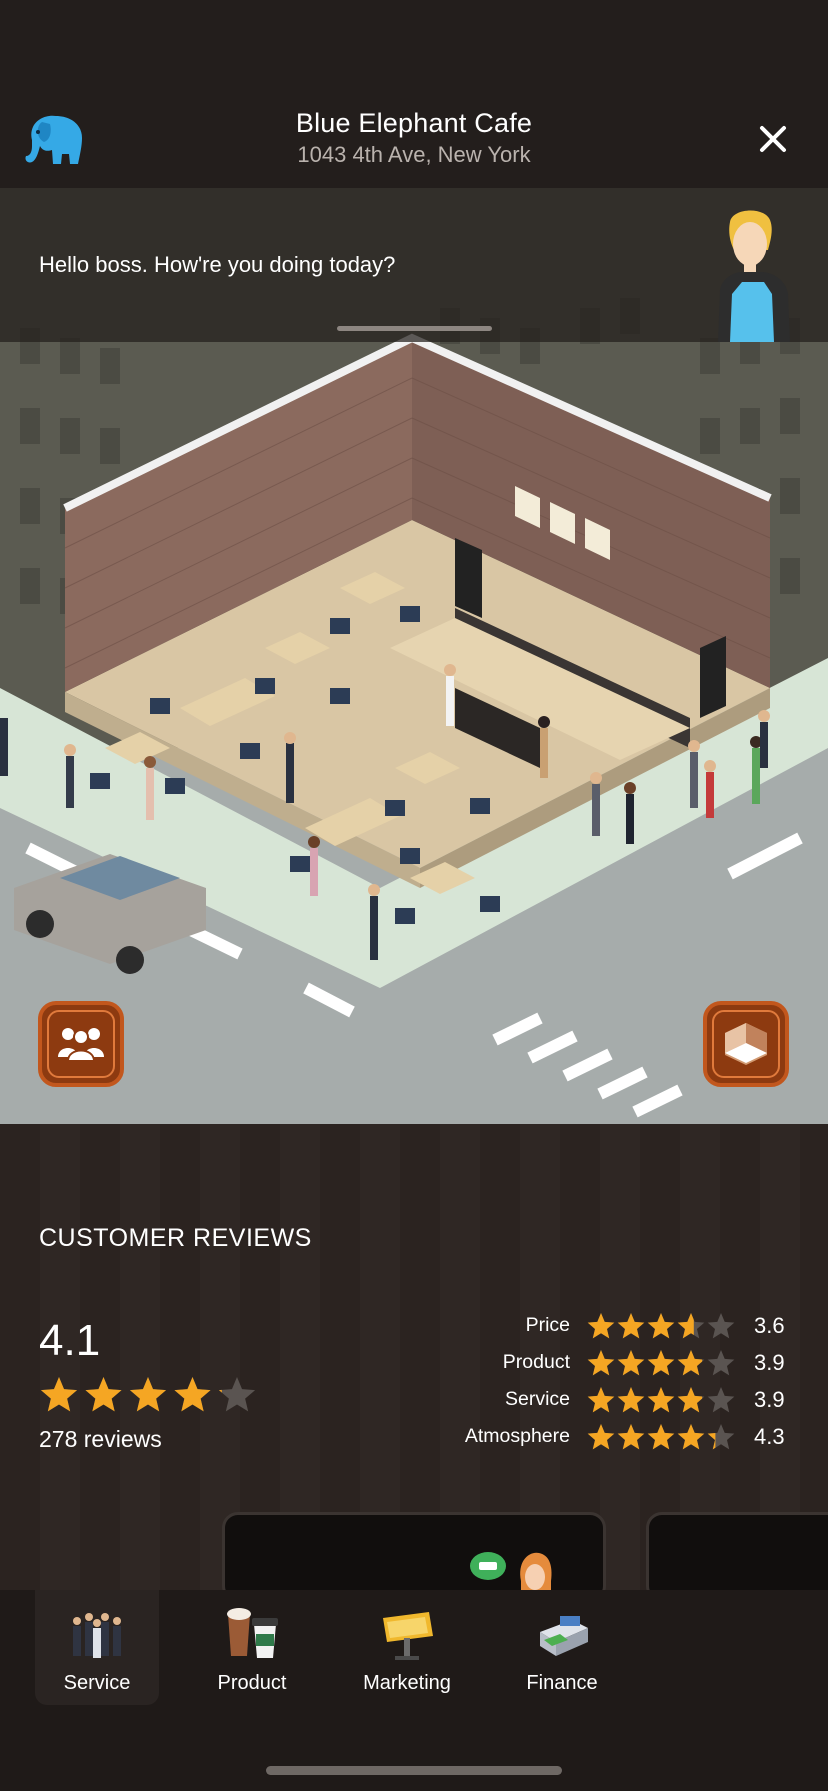 The height and width of the screenshot is (1791, 828). What do you see at coordinates (414, 328) in the screenshot?
I see `drag-handle` at bounding box center [414, 328].